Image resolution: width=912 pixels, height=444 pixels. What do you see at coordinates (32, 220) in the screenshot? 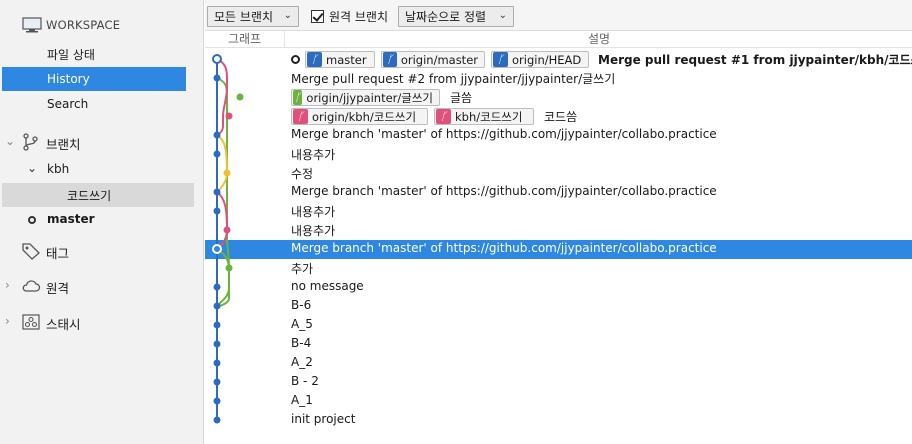
I see `current-branch-icon` at bounding box center [32, 220].